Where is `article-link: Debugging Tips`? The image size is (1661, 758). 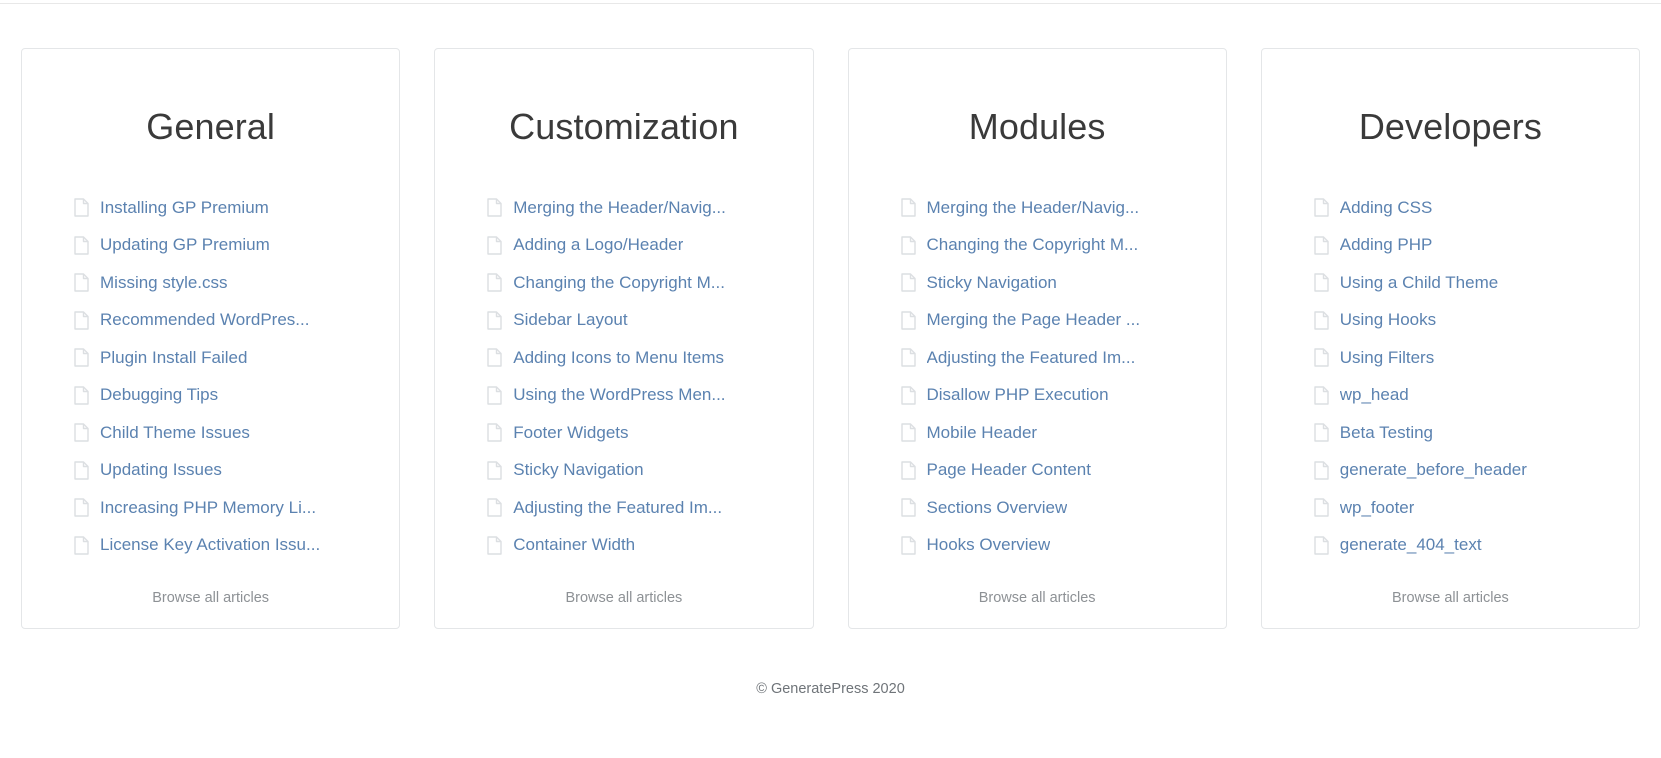
article-link: Debugging Tips is located at coordinates (159, 395).